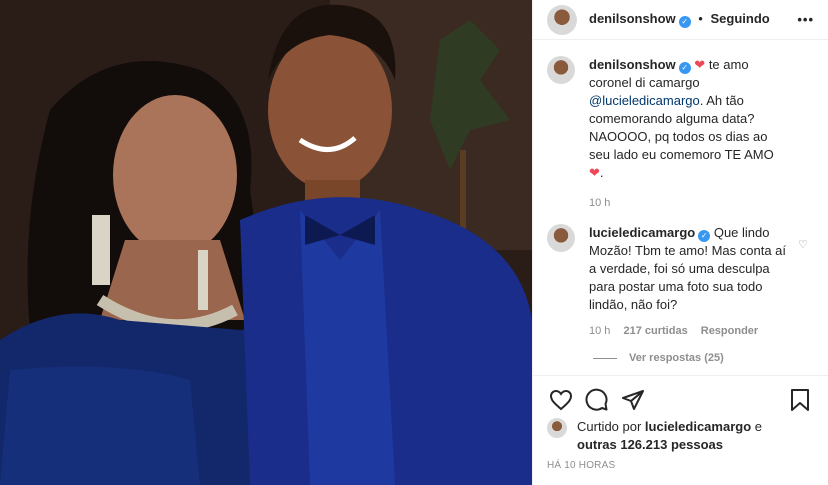 The height and width of the screenshot is (485, 828). I want to click on post-header: denilsonshow ✓ • Seguindo •••, so click(680, 20).